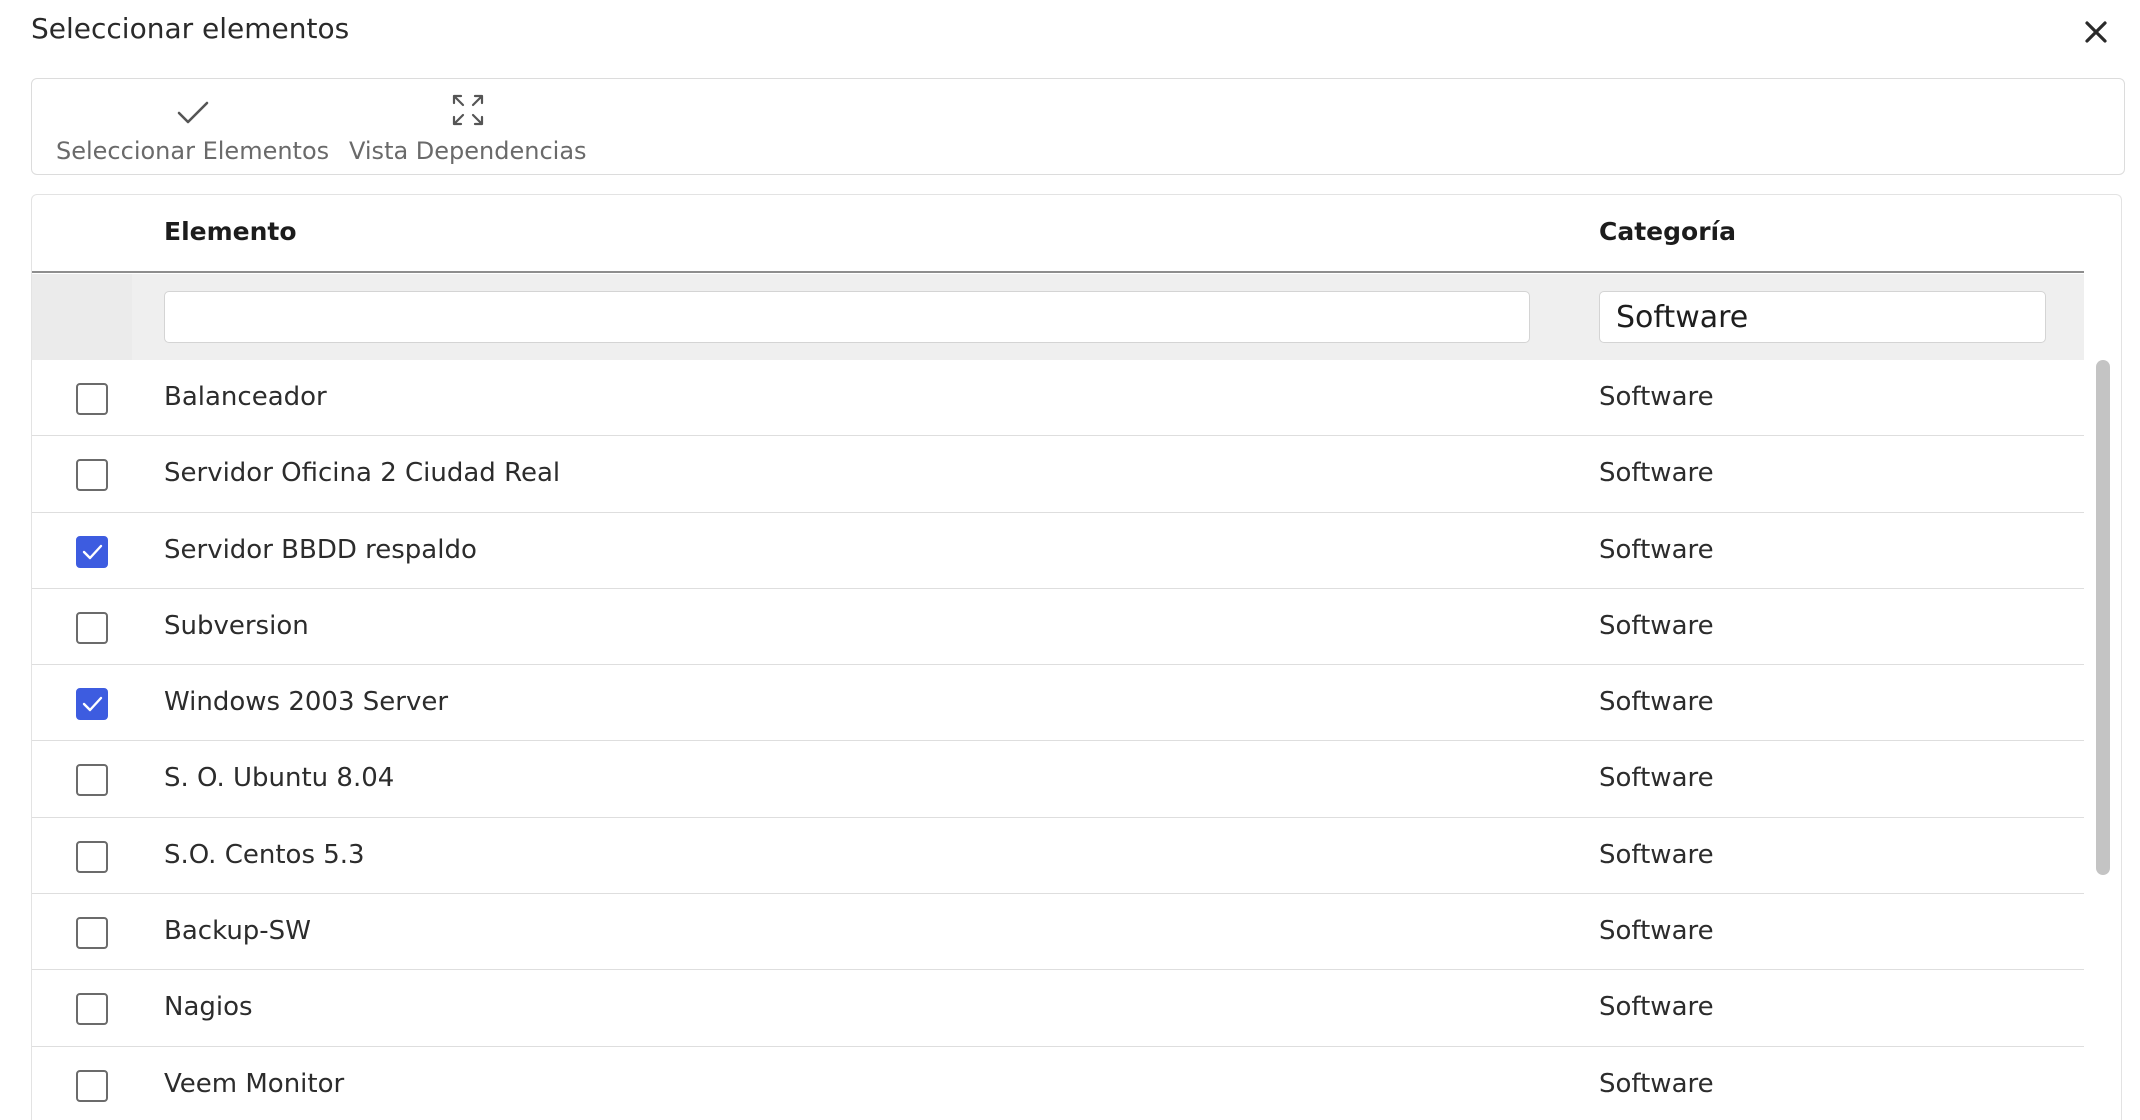 The height and width of the screenshot is (1120, 2140). Describe the element at coordinates (1822, 317) in the screenshot. I see `filter-categoria-input` at that location.